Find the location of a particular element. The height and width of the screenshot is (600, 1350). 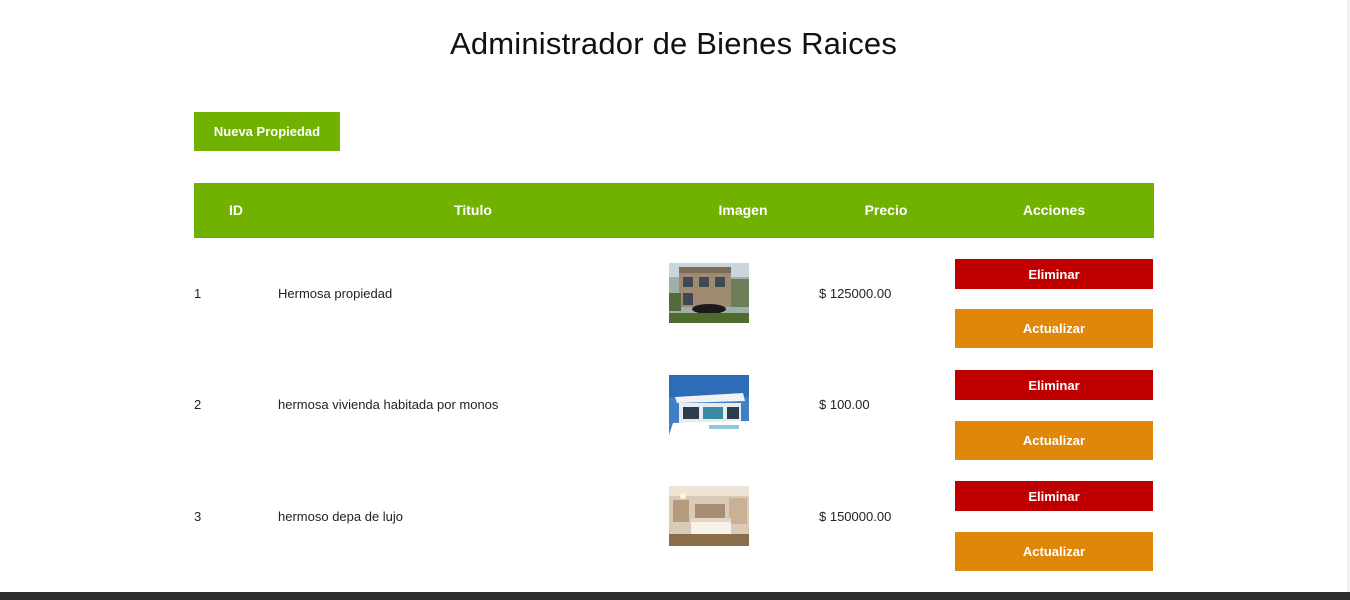

row-price: $ 125000.00 is located at coordinates (855, 293).